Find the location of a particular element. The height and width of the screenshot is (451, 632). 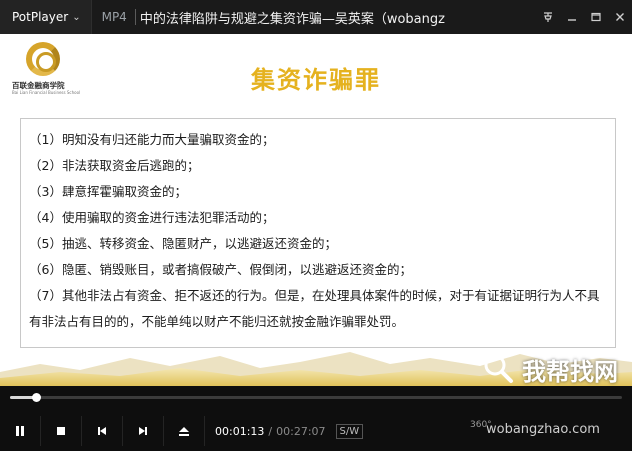

window-controls is located at coordinates (584, 17).